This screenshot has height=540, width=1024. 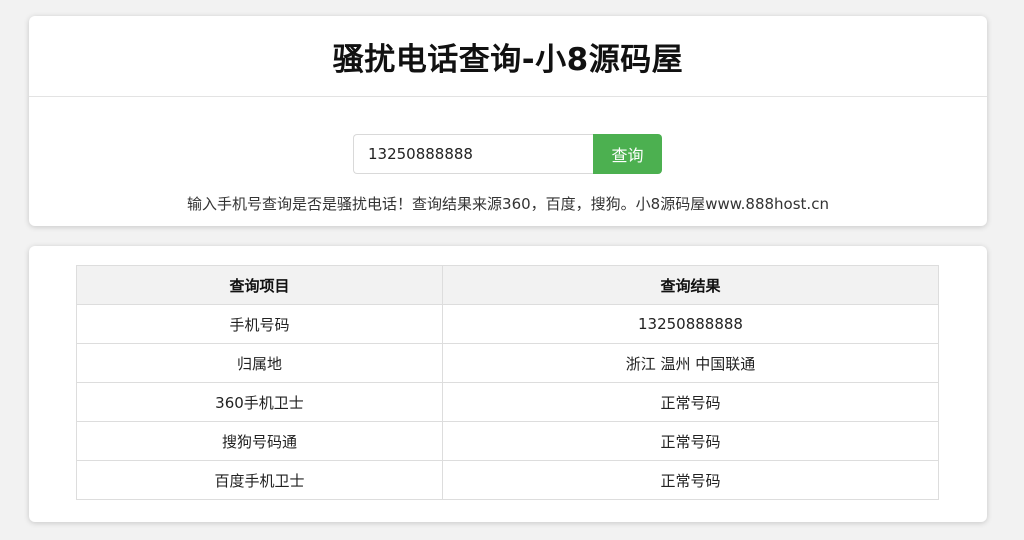 What do you see at coordinates (508, 59) in the screenshot?
I see `page-title: 骚扰电话查询-小8源码屋` at bounding box center [508, 59].